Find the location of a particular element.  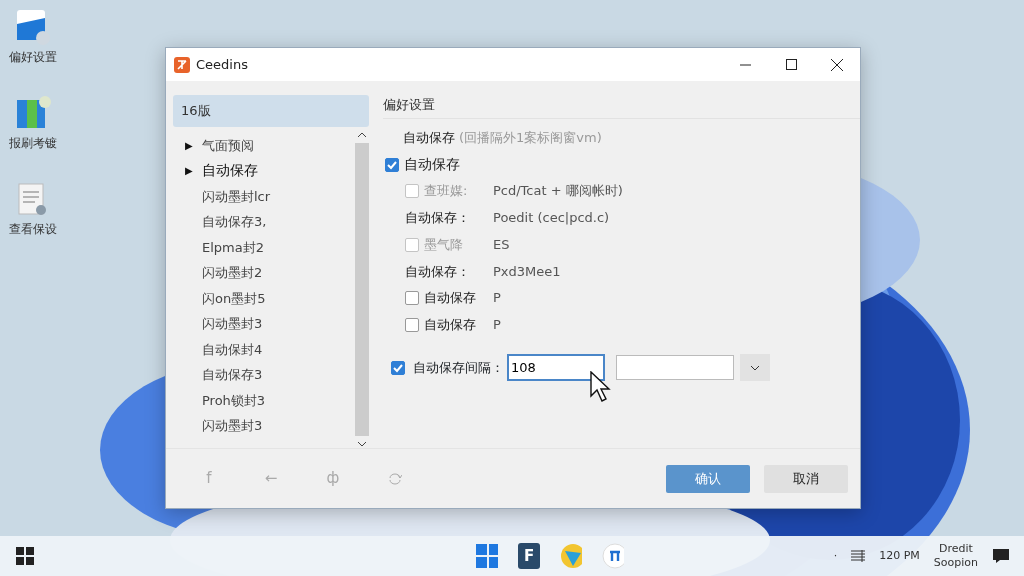

mouse-cursor-icon is located at coordinates (601, 387).